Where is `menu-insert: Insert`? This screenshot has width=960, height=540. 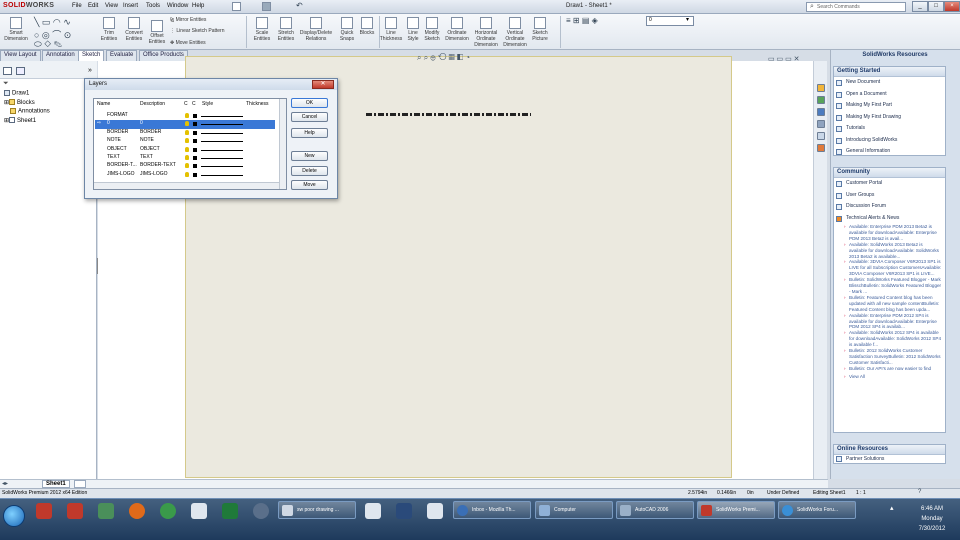
menu-insert: Insert is located at coordinates (130, 6).